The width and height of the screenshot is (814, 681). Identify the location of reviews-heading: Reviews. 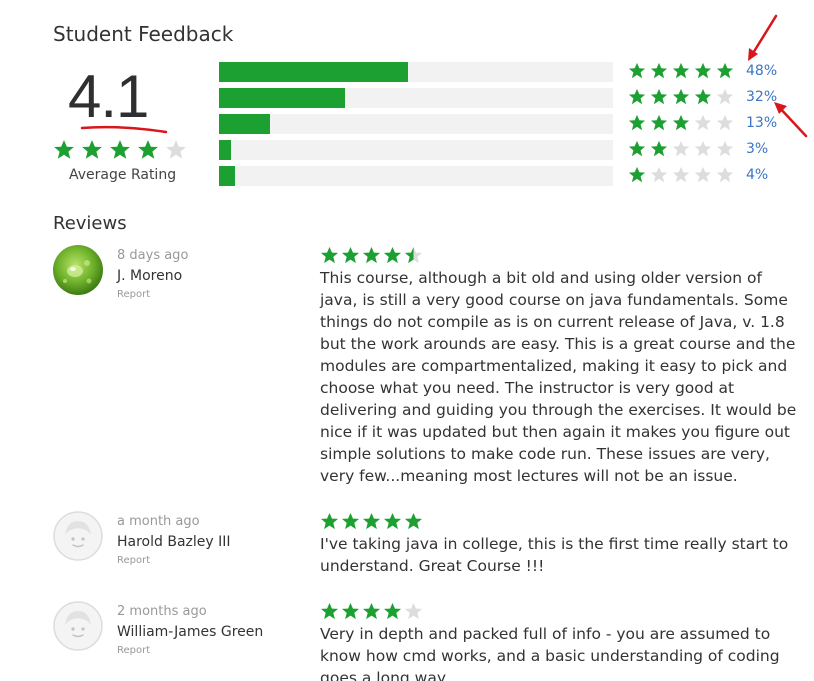
(90, 223).